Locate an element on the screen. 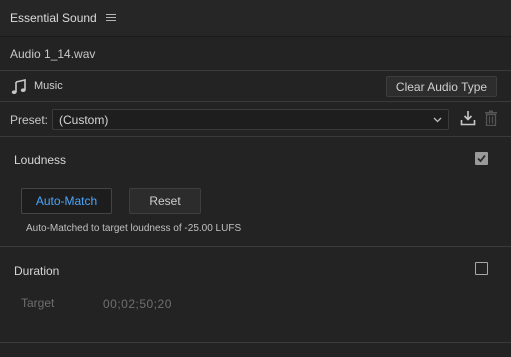 Image resolution: width=511 pixels, height=357 pixels. duration-checkbox is located at coordinates (481, 268).